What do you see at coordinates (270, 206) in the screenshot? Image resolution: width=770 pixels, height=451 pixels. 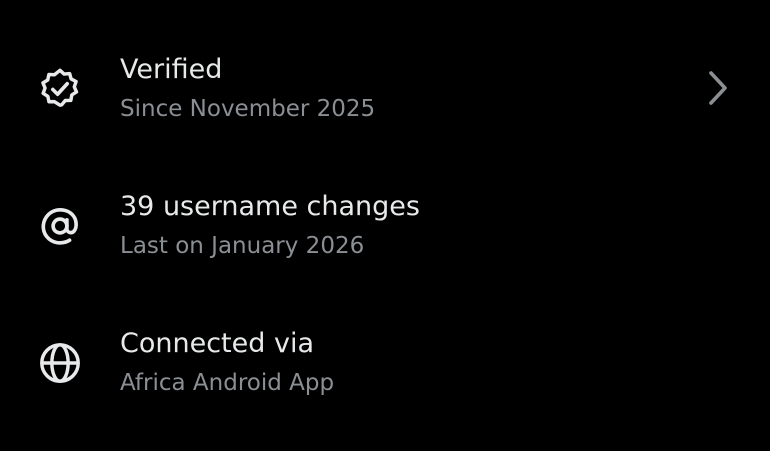 I see `username-changes-title: 39 username changes` at bounding box center [270, 206].